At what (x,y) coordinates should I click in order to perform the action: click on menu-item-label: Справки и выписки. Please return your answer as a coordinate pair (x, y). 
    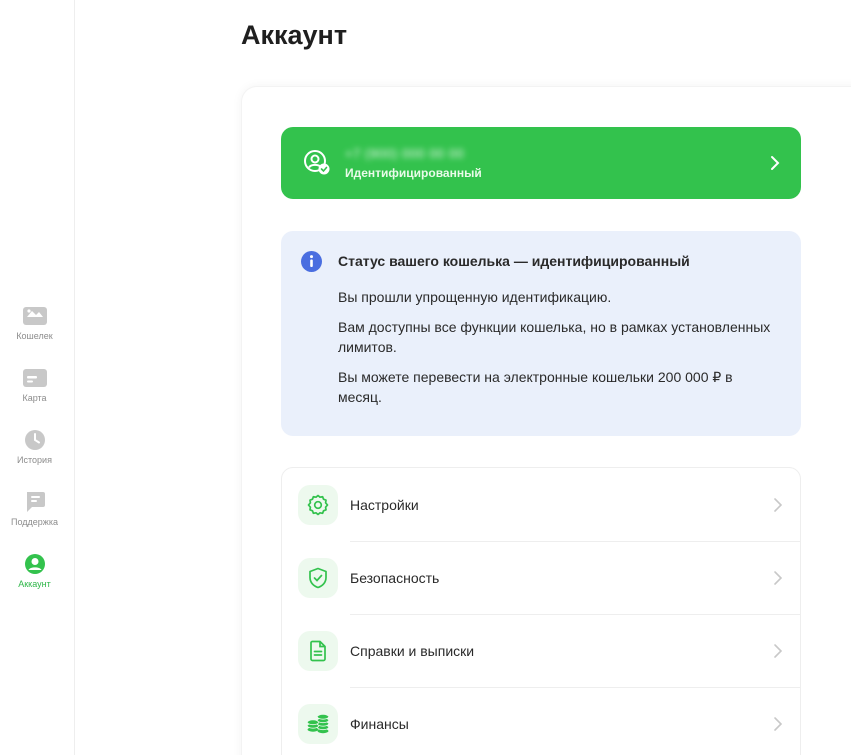
    Looking at the image, I should click on (412, 650).